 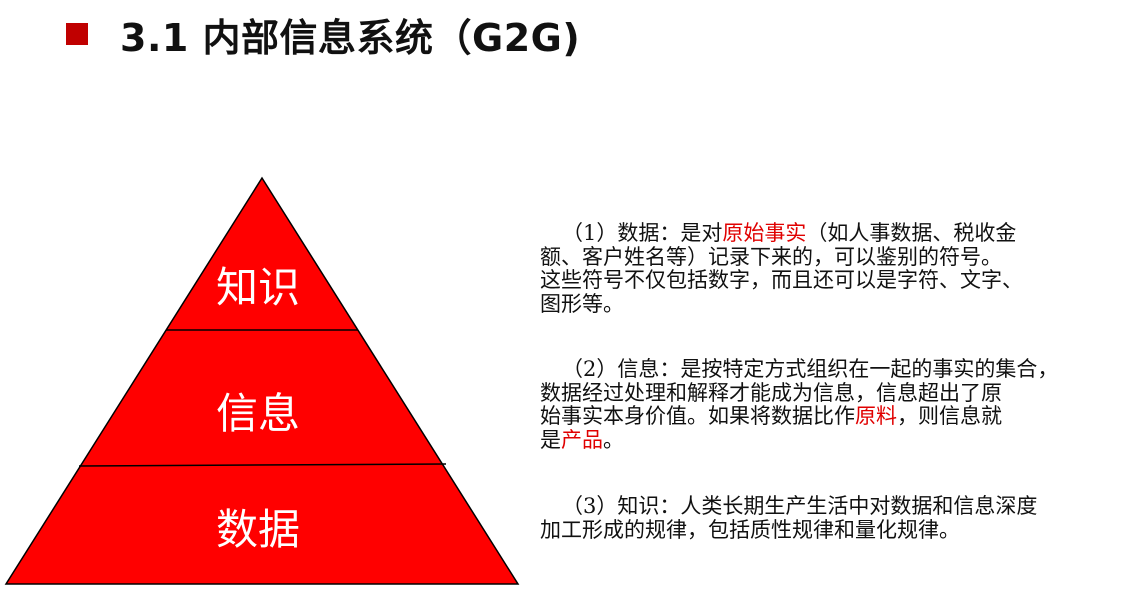 I want to click on desc-line: （3）知识：人类长期生产生活中对数据和信息深度, so click(x=800, y=506).